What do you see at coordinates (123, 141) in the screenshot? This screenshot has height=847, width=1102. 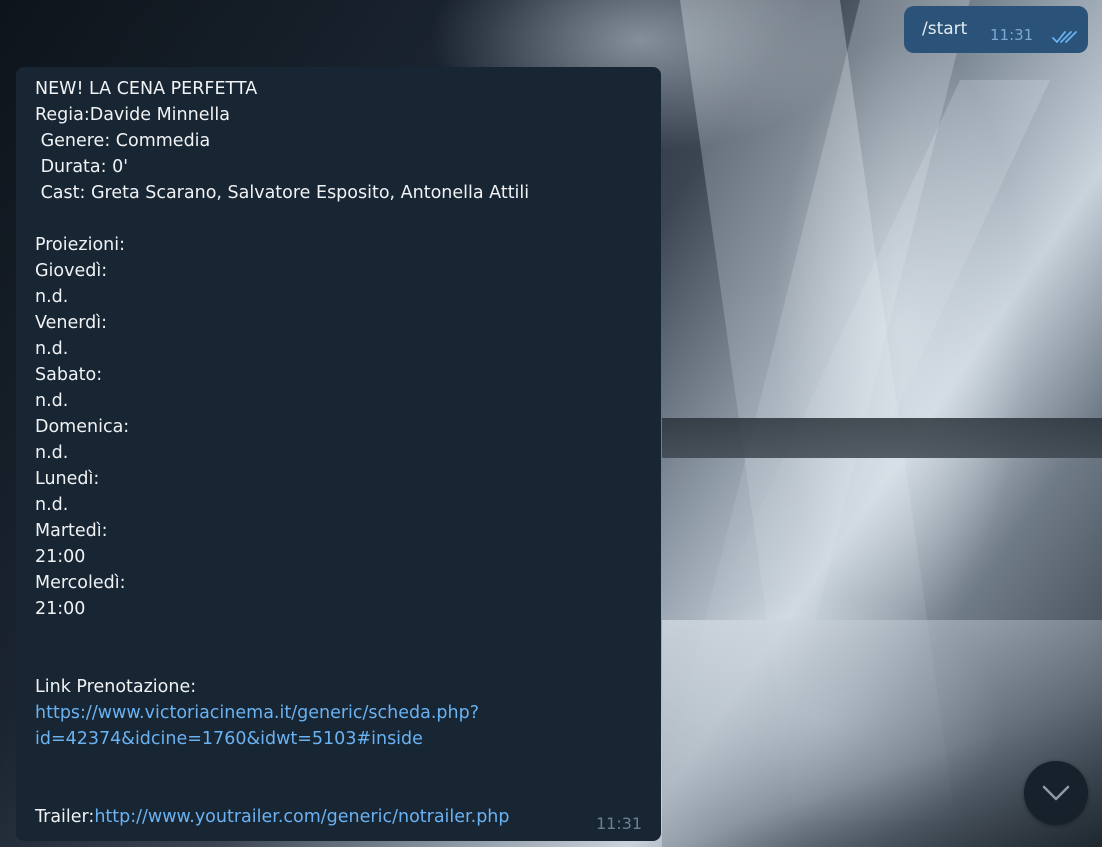 I see `message-line: Genere: Commedia` at bounding box center [123, 141].